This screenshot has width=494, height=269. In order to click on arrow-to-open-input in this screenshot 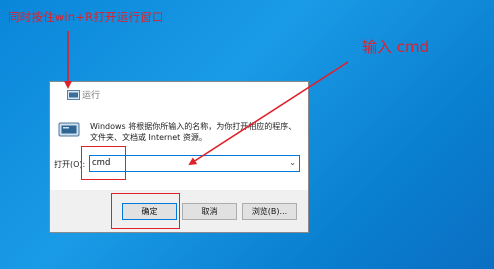, I will do `click(268, 113)`.